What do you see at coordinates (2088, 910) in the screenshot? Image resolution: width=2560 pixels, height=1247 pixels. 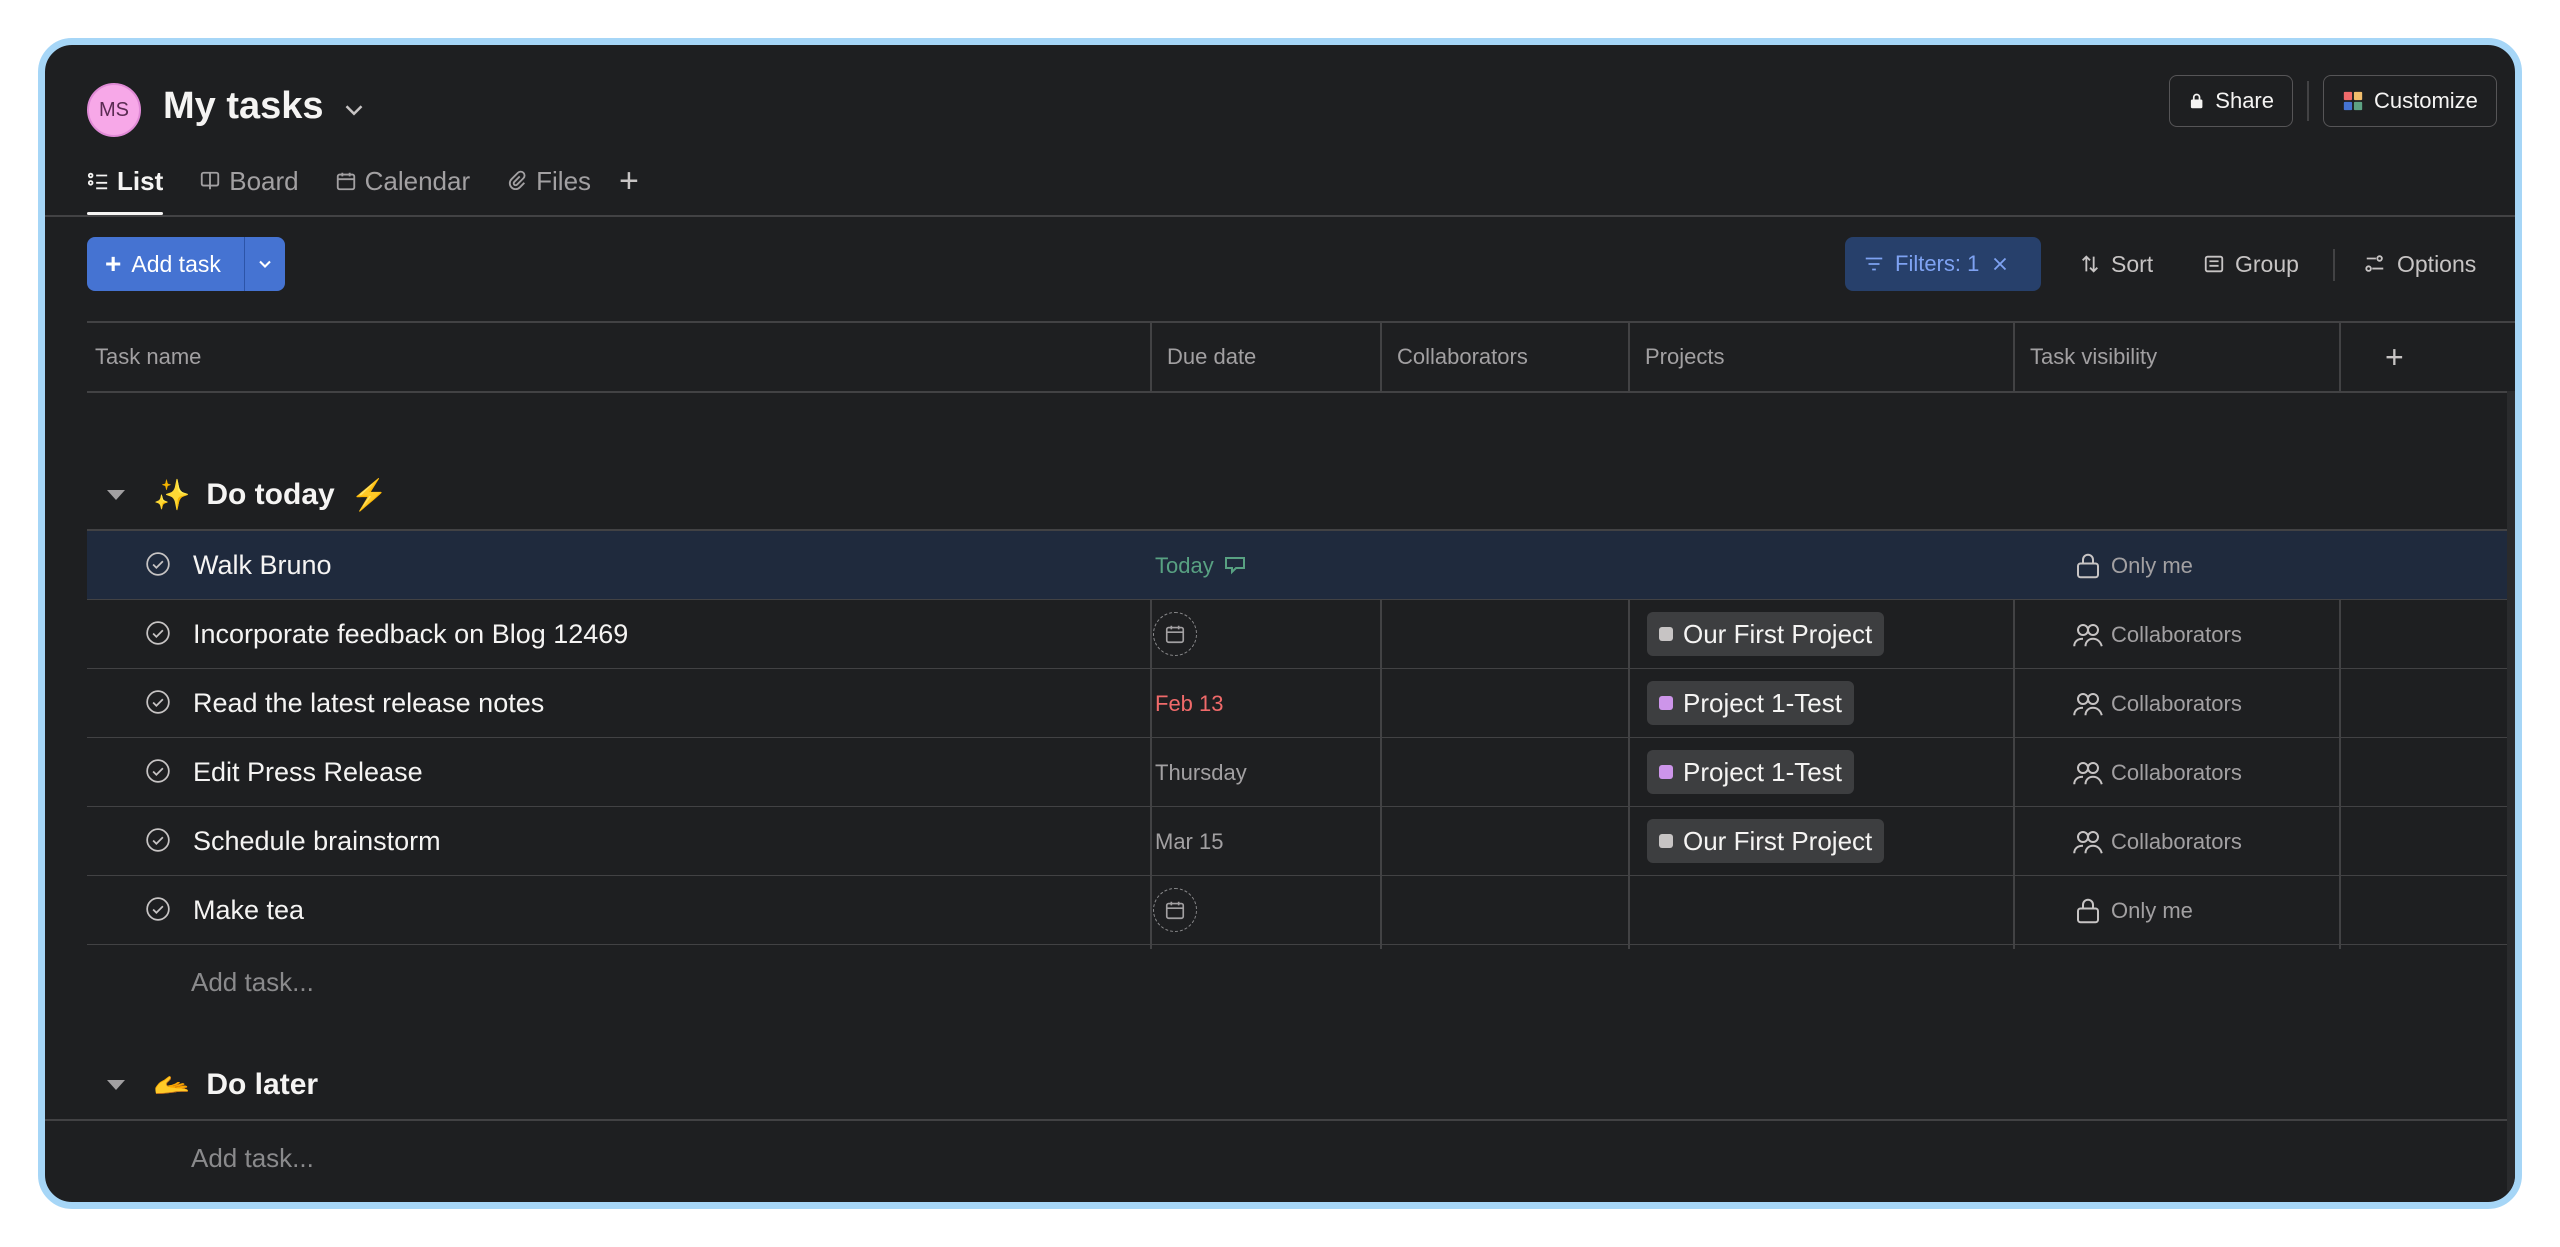 I see `lock-outline-icon` at bounding box center [2088, 910].